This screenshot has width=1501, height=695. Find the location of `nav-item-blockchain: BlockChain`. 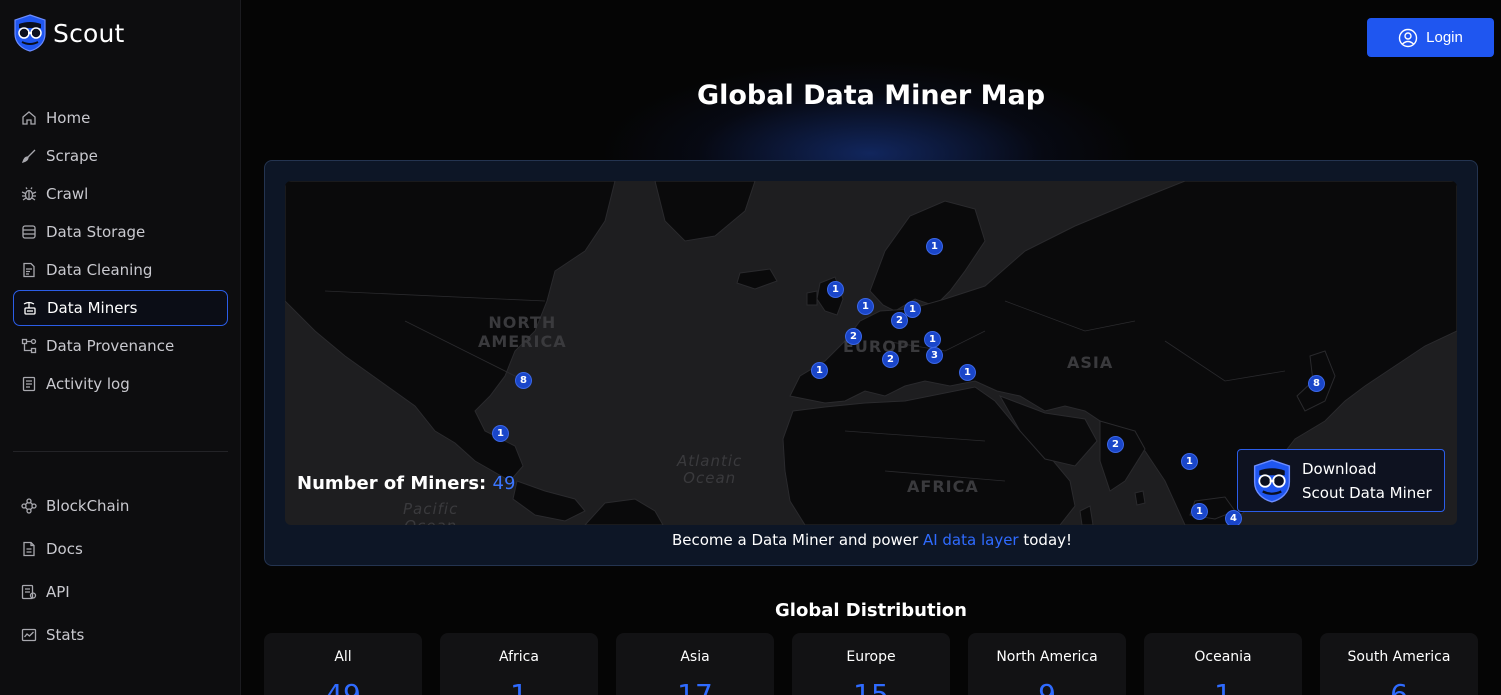

nav-item-blockchain: BlockChain is located at coordinates (120, 506).